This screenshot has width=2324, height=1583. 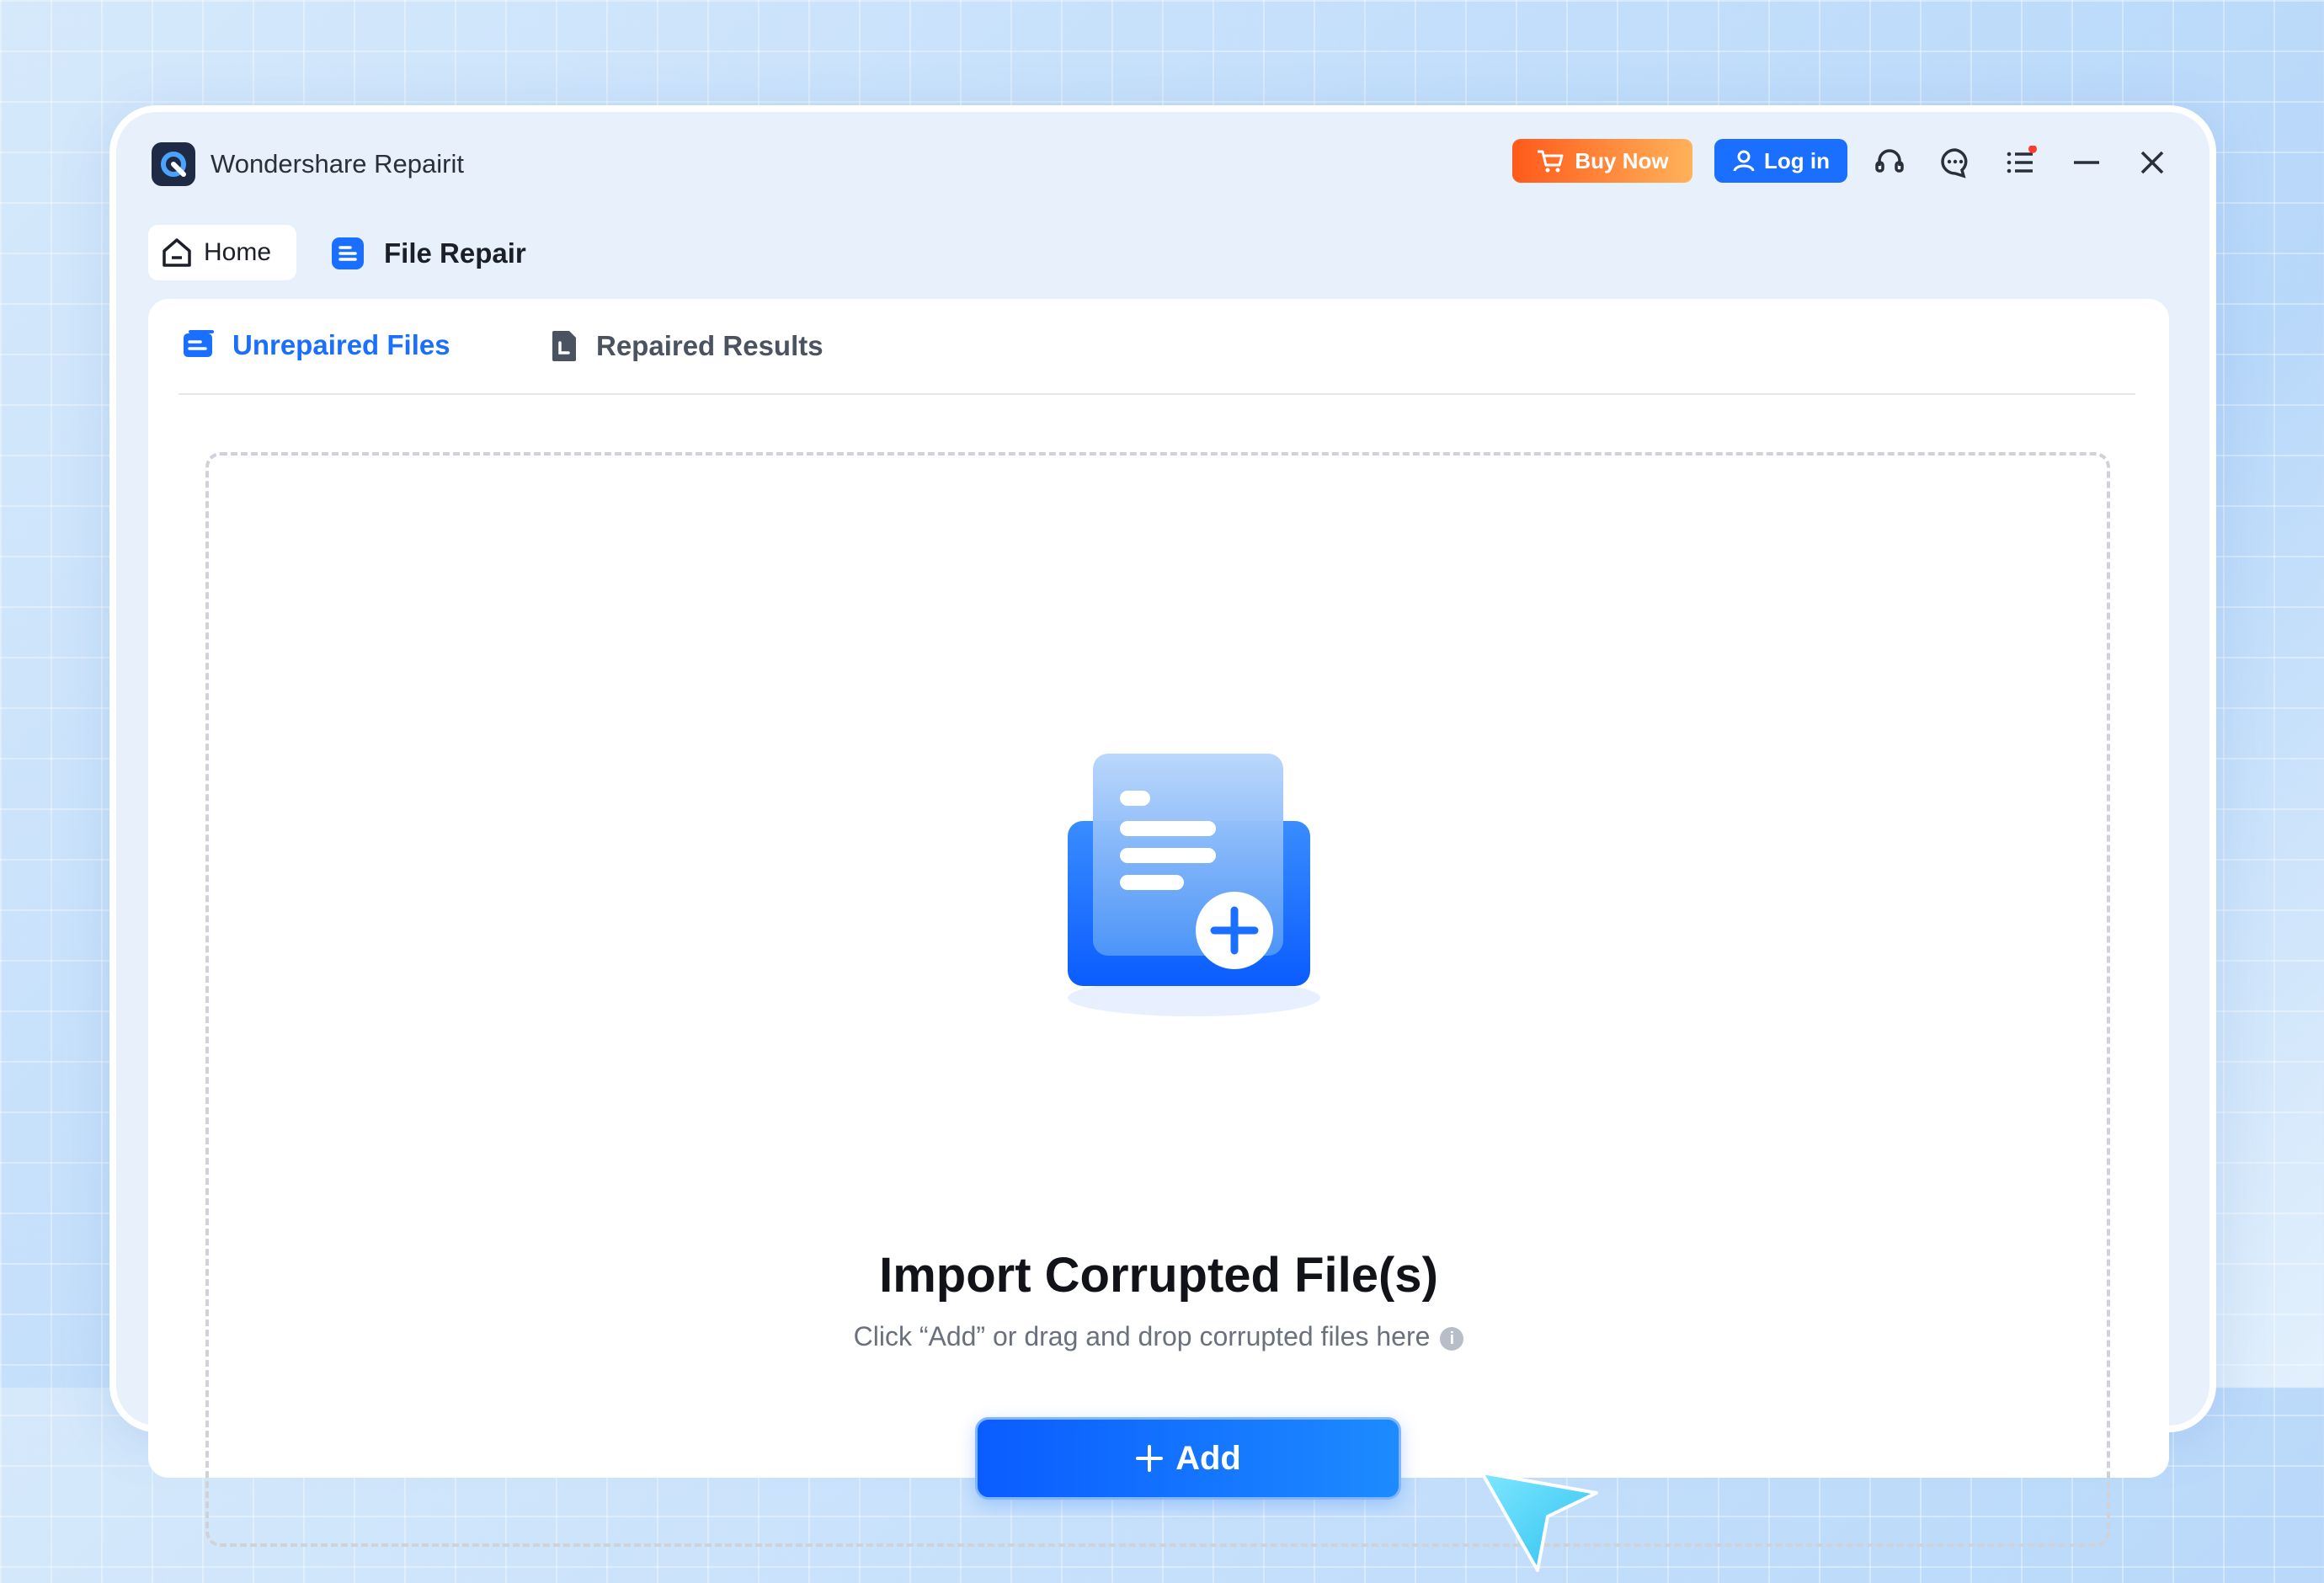 What do you see at coordinates (199, 343) in the screenshot?
I see `unrepaired-files-icon` at bounding box center [199, 343].